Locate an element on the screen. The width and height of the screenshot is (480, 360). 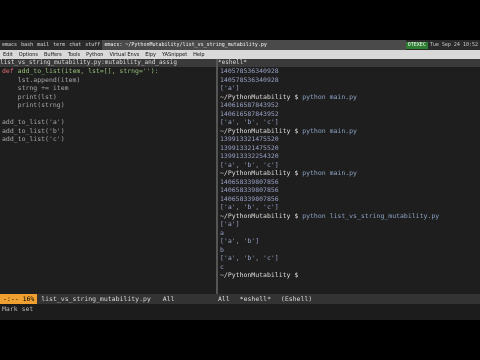
menu-edit: Edit is located at coordinates (8, 55).